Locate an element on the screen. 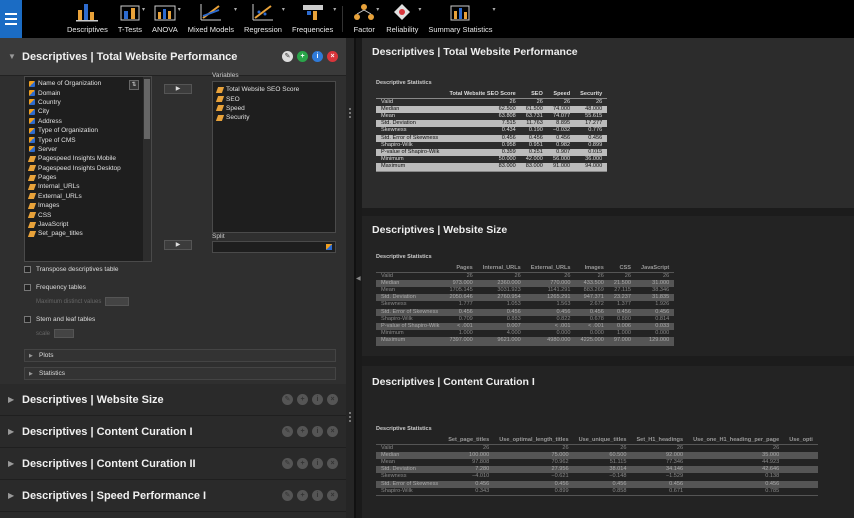 This screenshot has width=854, height=518. statistics-section: ▶ Statistics is located at coordinates (180, 373).